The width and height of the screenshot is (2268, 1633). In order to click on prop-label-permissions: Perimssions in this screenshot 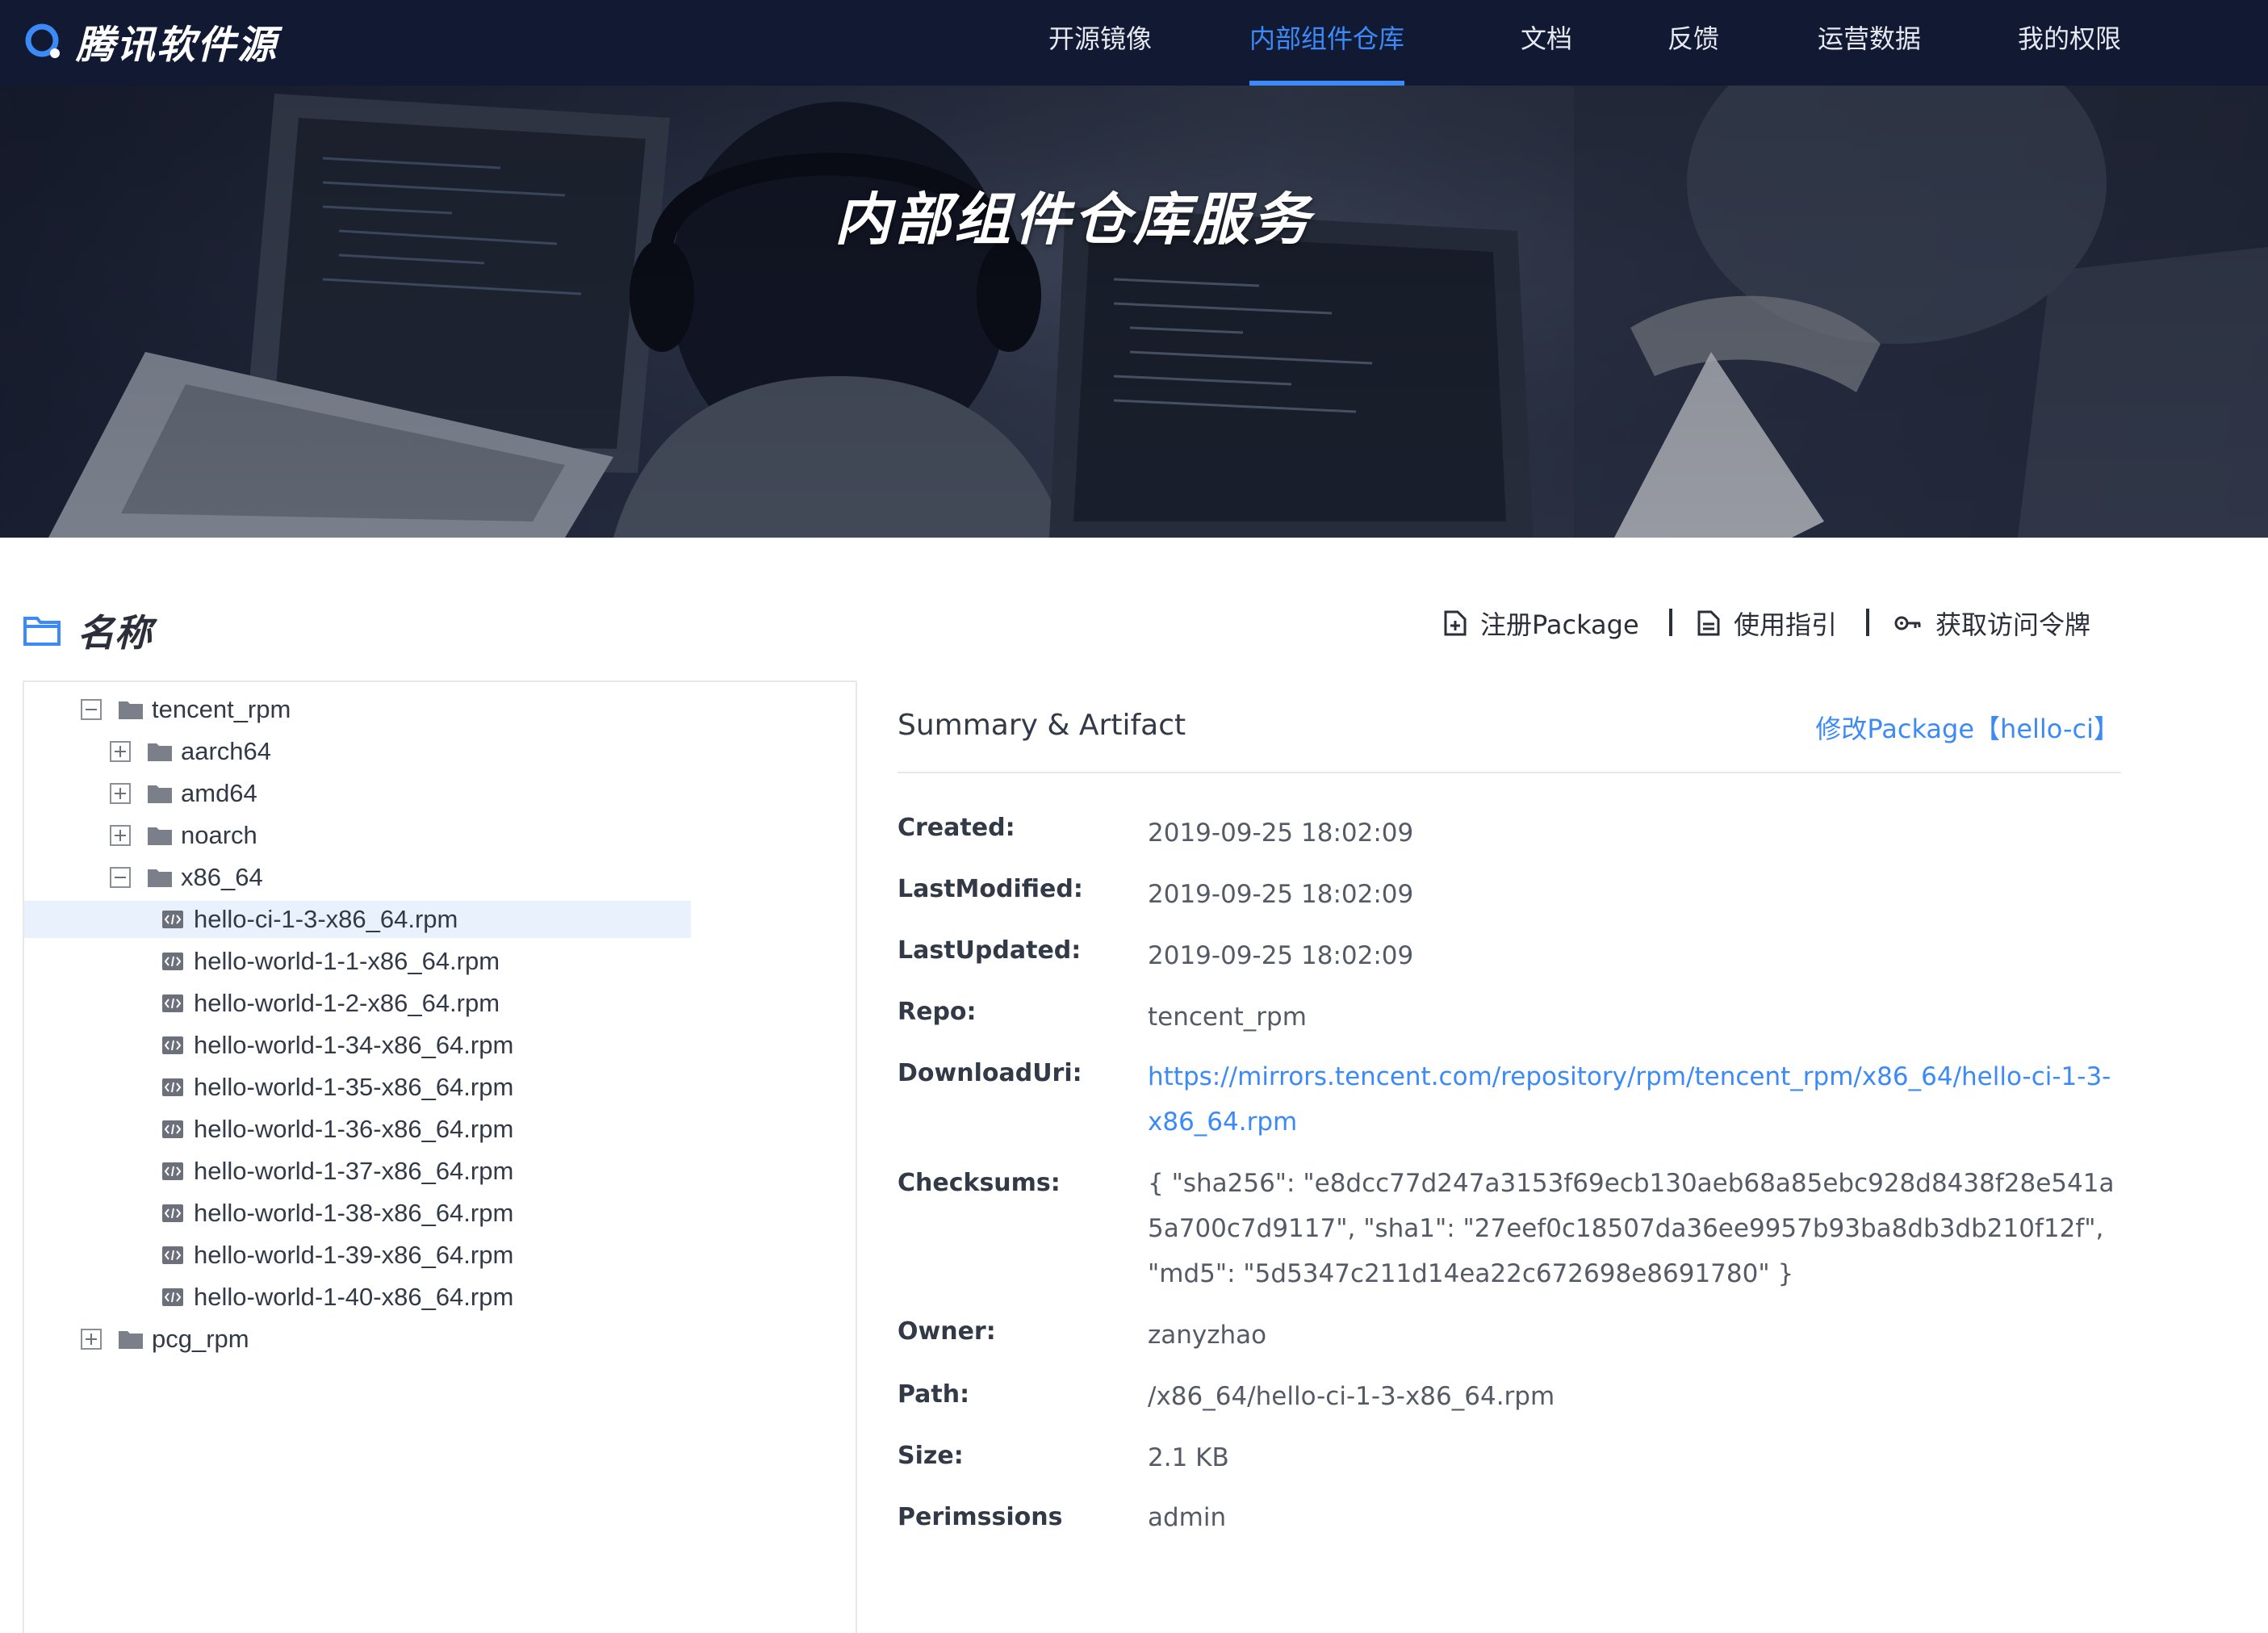, I will do `click(981, 1517)`.